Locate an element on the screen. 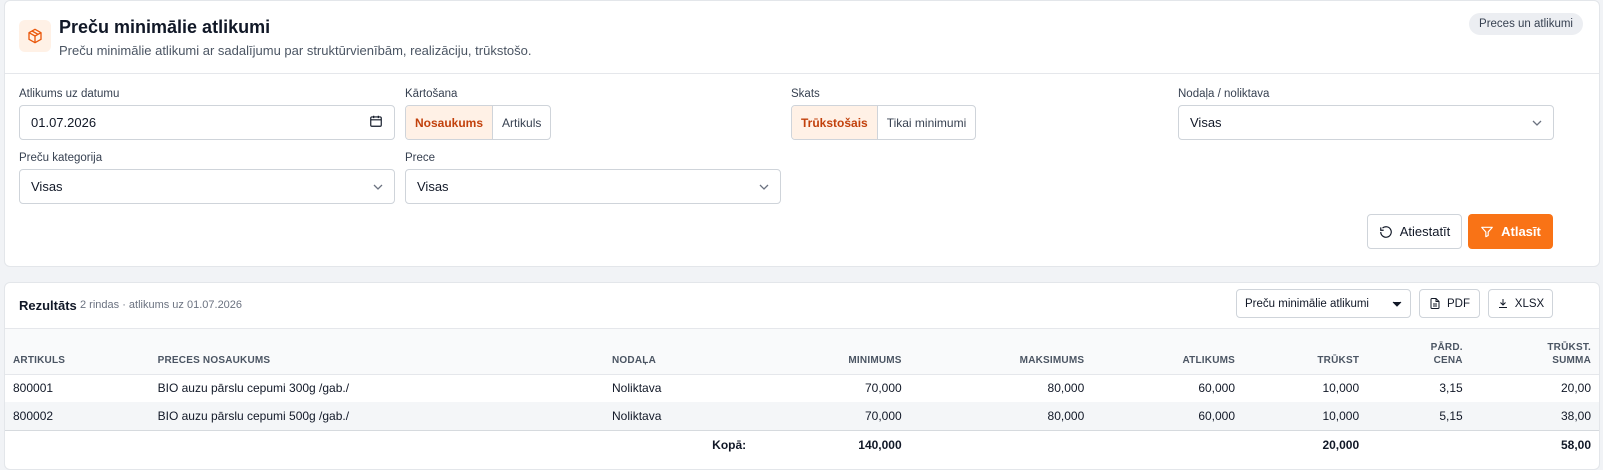 Image resolution: width=1603 pixels, height=470 pixels. col-trukst: Trūkst is located at coordinates (1305, 352).